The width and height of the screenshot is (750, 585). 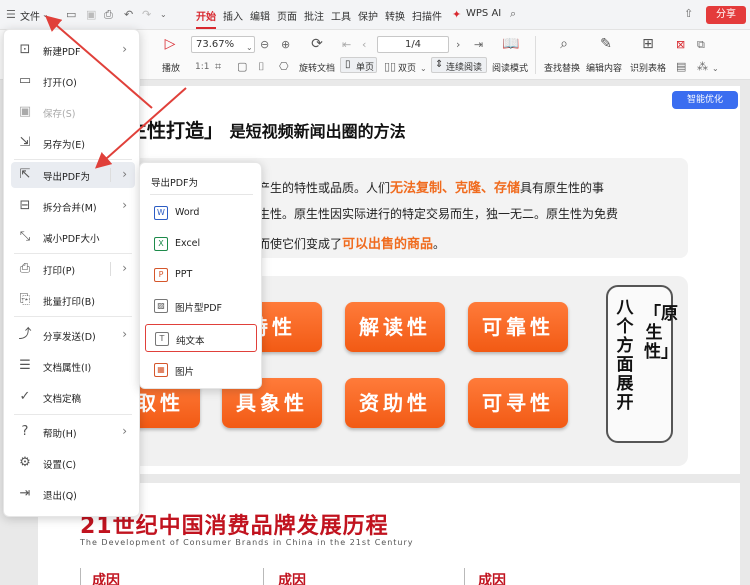 What do you see at coordinates (365, 68) in the screenshot?
I see `single-page-label: 单页` at bounding box center [365, 68].